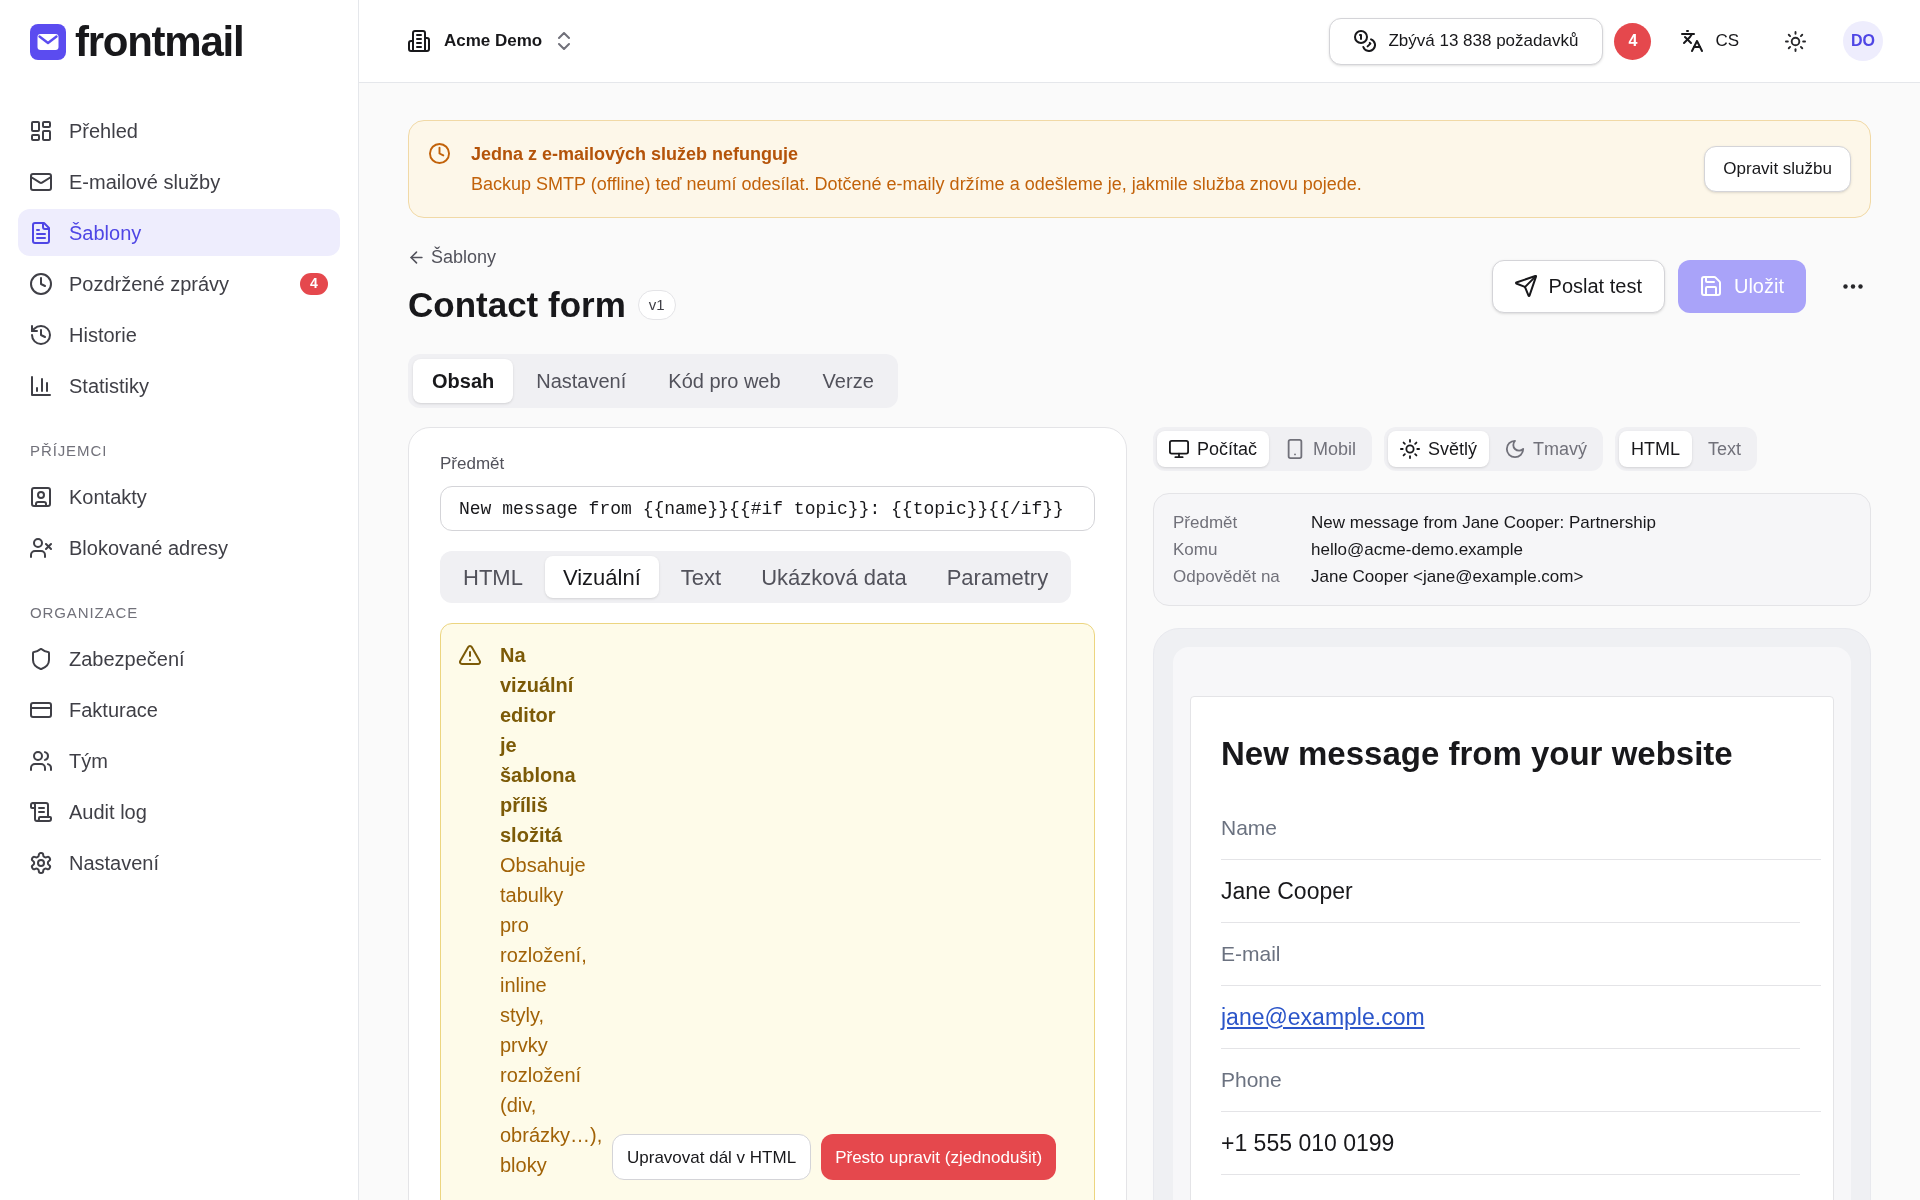 Image resolution: width=1920 pixels, height=1200 pixels. What do you see at coordinates (1249, 828) in the screenshot?
I see `field-label: Name` at bounding box center [1249, 828].